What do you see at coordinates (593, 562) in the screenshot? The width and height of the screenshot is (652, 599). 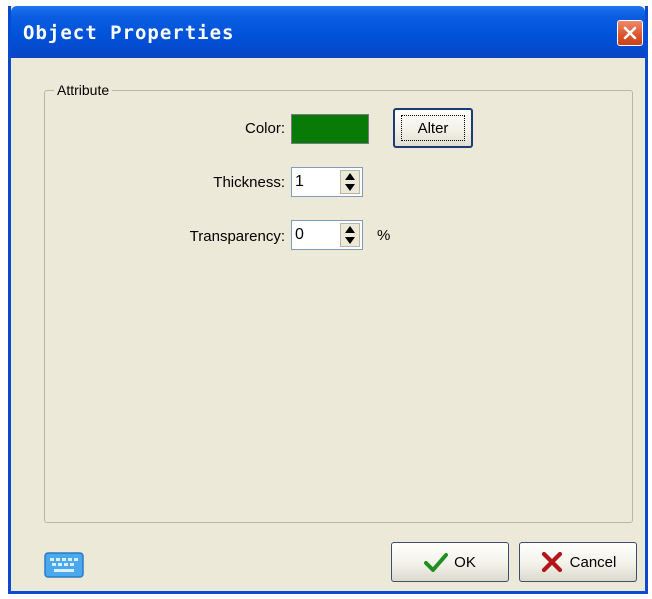 I see `cancel-button-label: Cancel` at bounding box center [593, 562].